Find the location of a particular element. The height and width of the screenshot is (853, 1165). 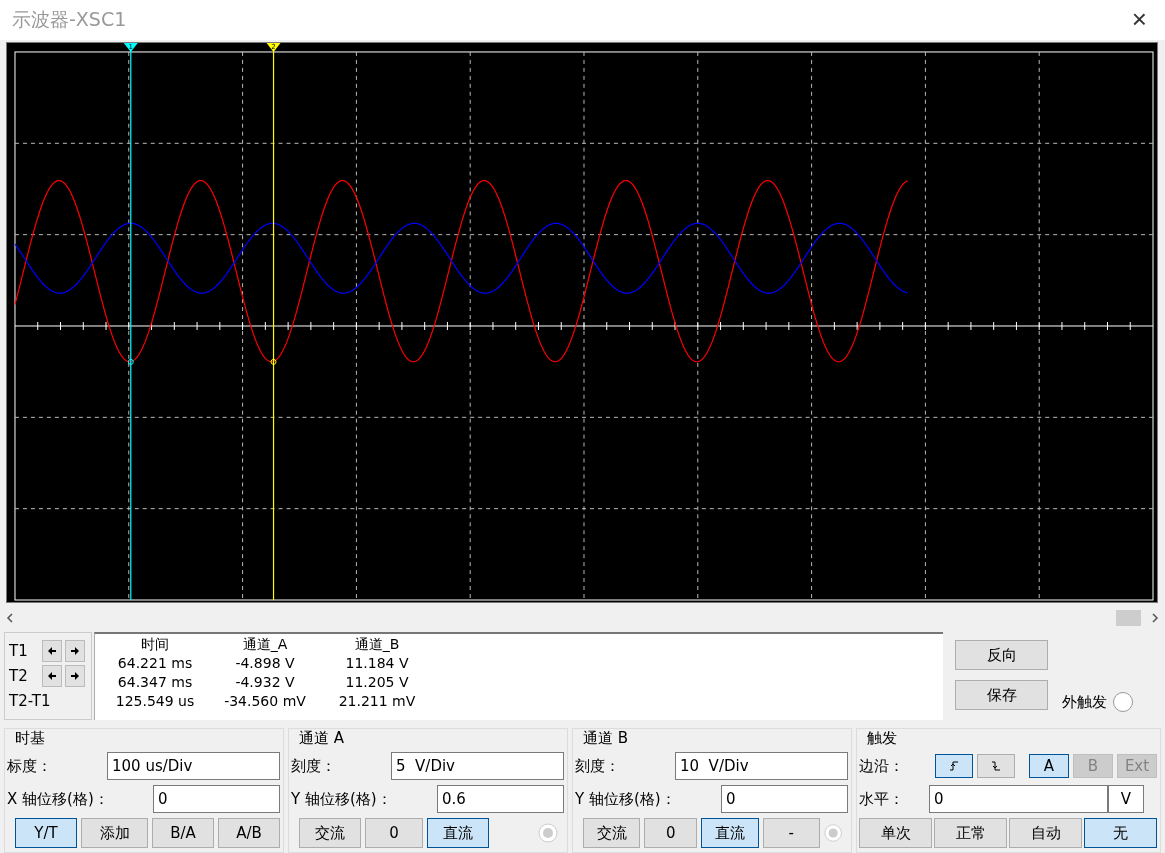

field-label: 标度： is located at coordinates (29, 766).